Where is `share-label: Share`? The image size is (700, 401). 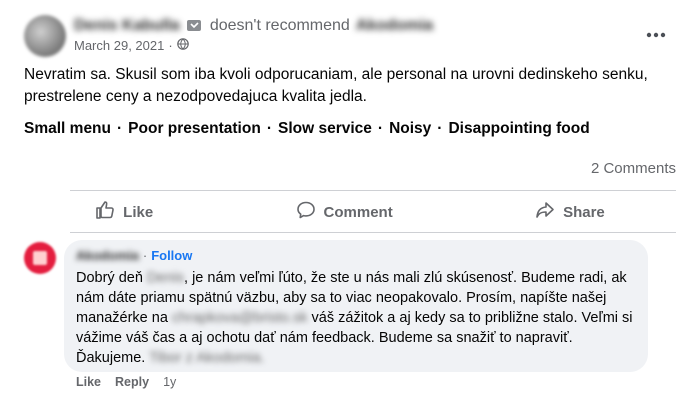 share-label: Share is located at coordinates (584, 212).